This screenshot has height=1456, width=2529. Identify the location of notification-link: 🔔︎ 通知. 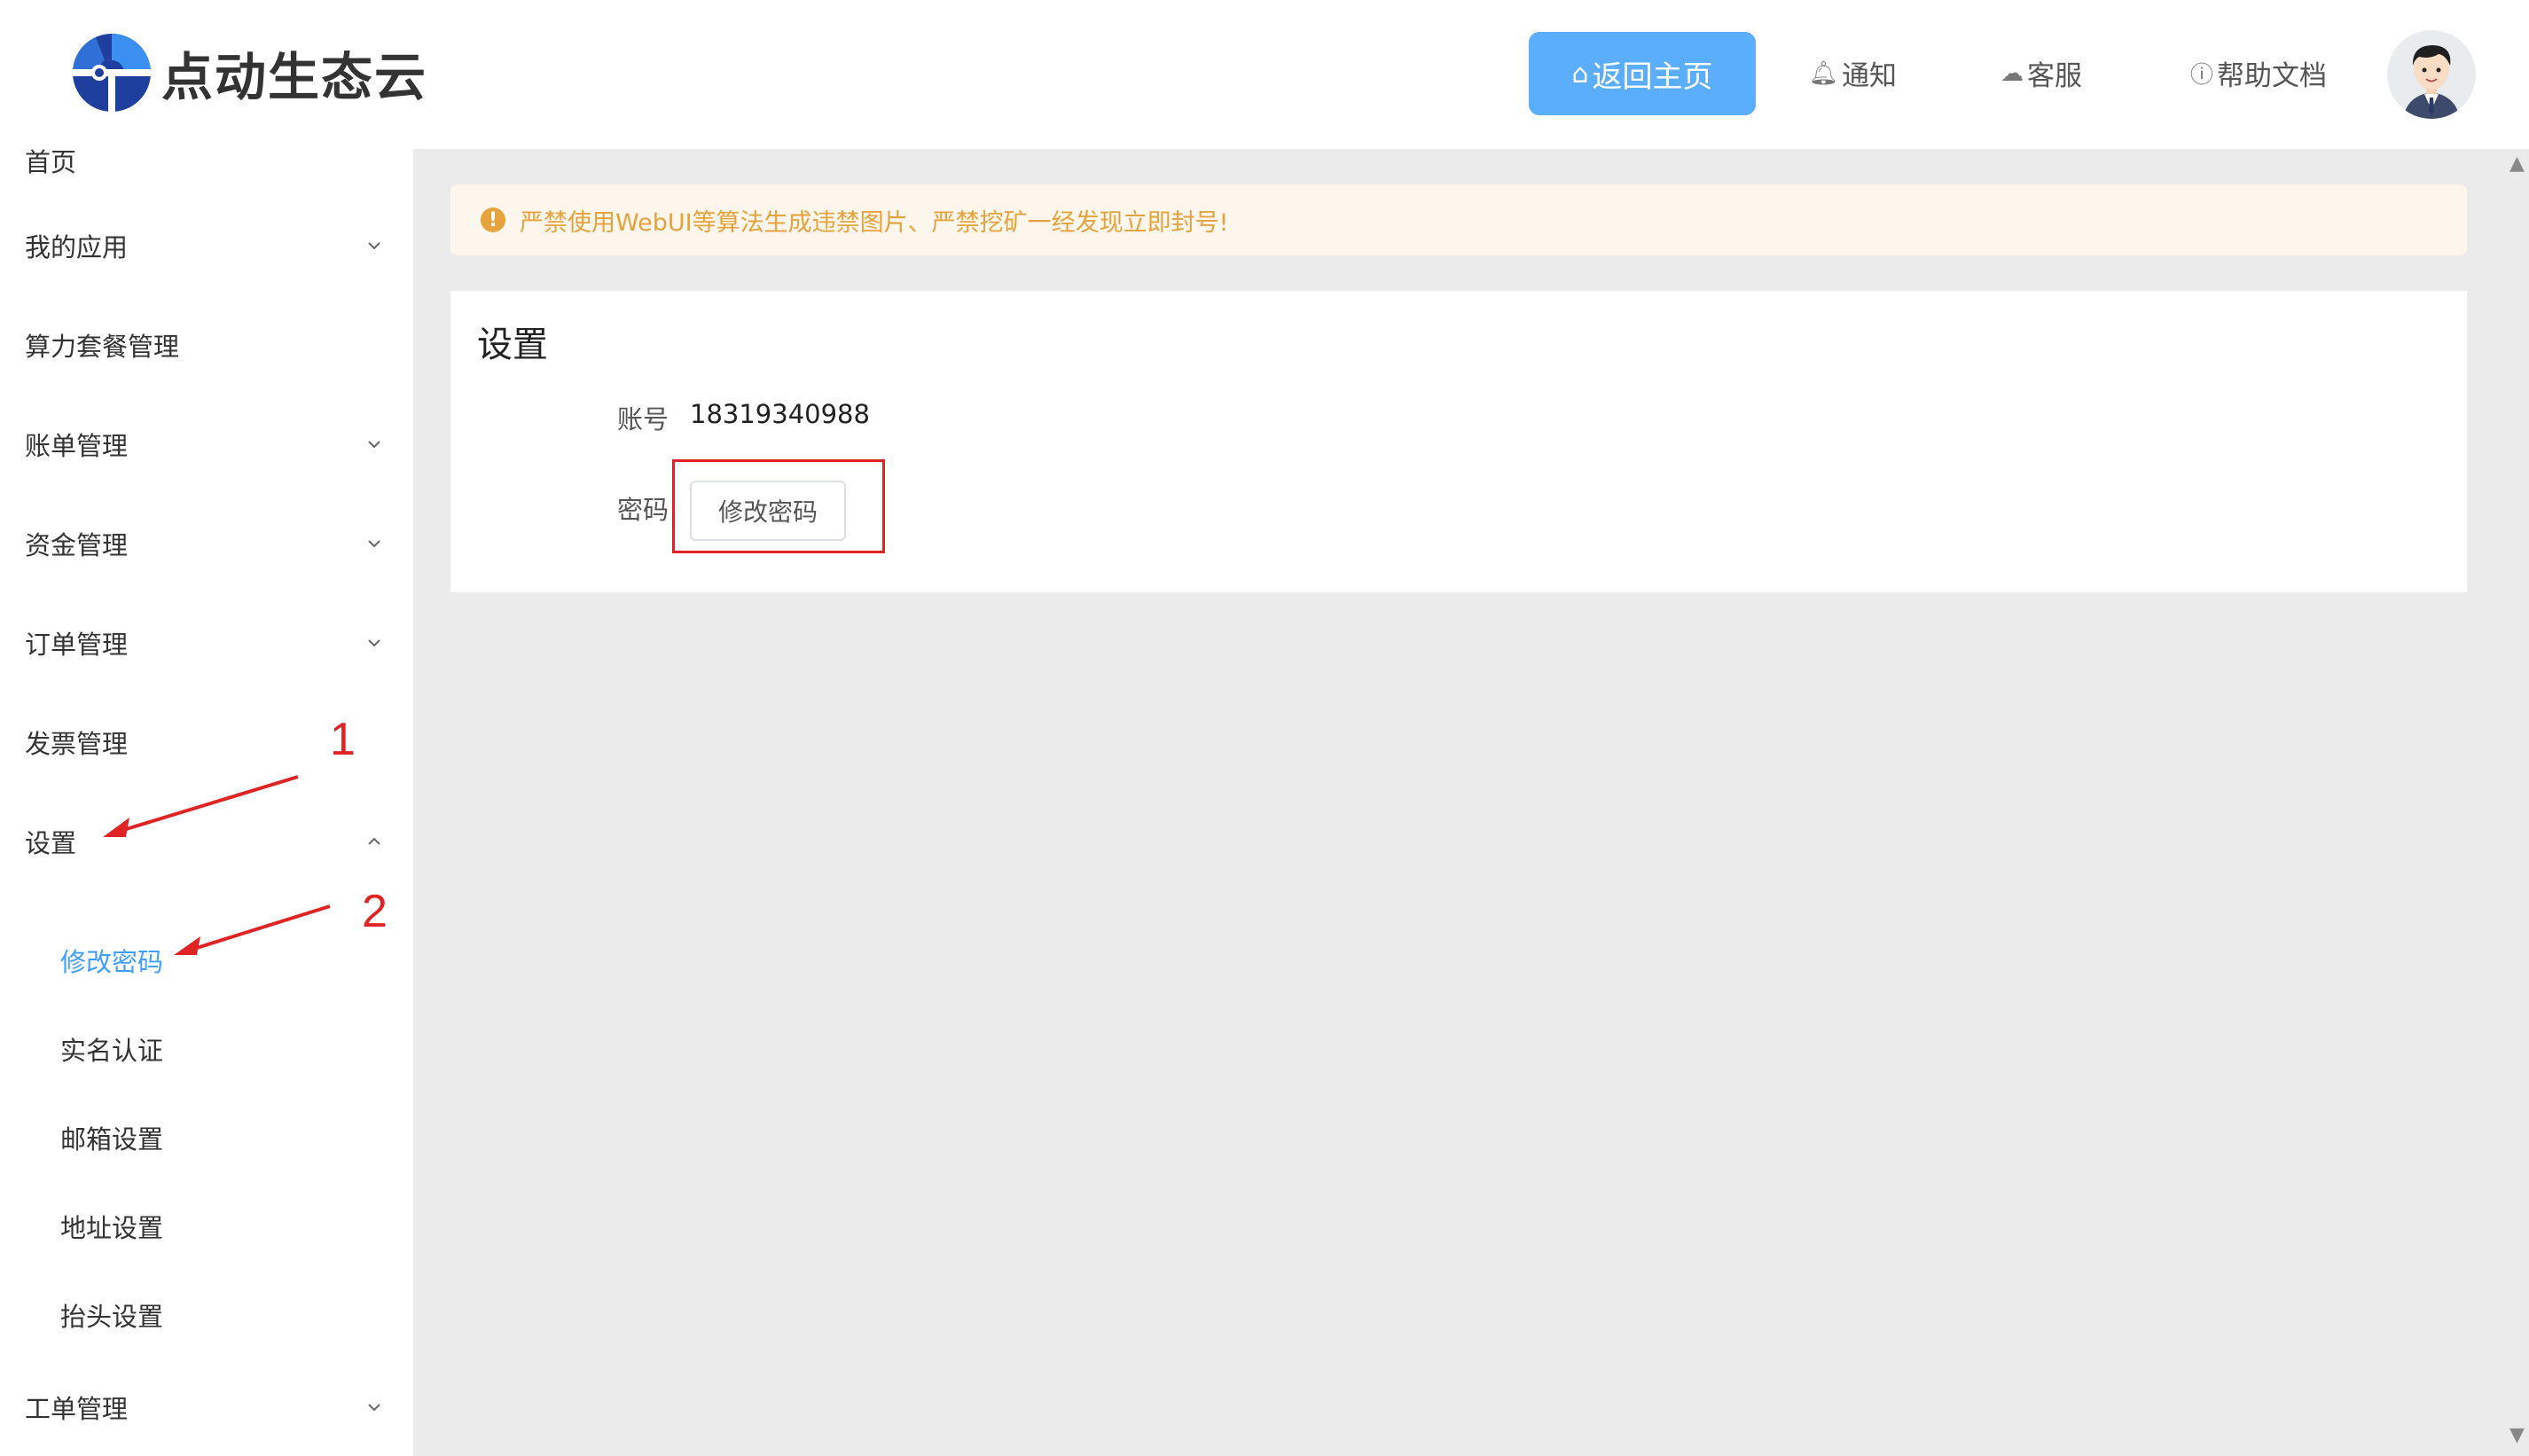
(1853, 73).